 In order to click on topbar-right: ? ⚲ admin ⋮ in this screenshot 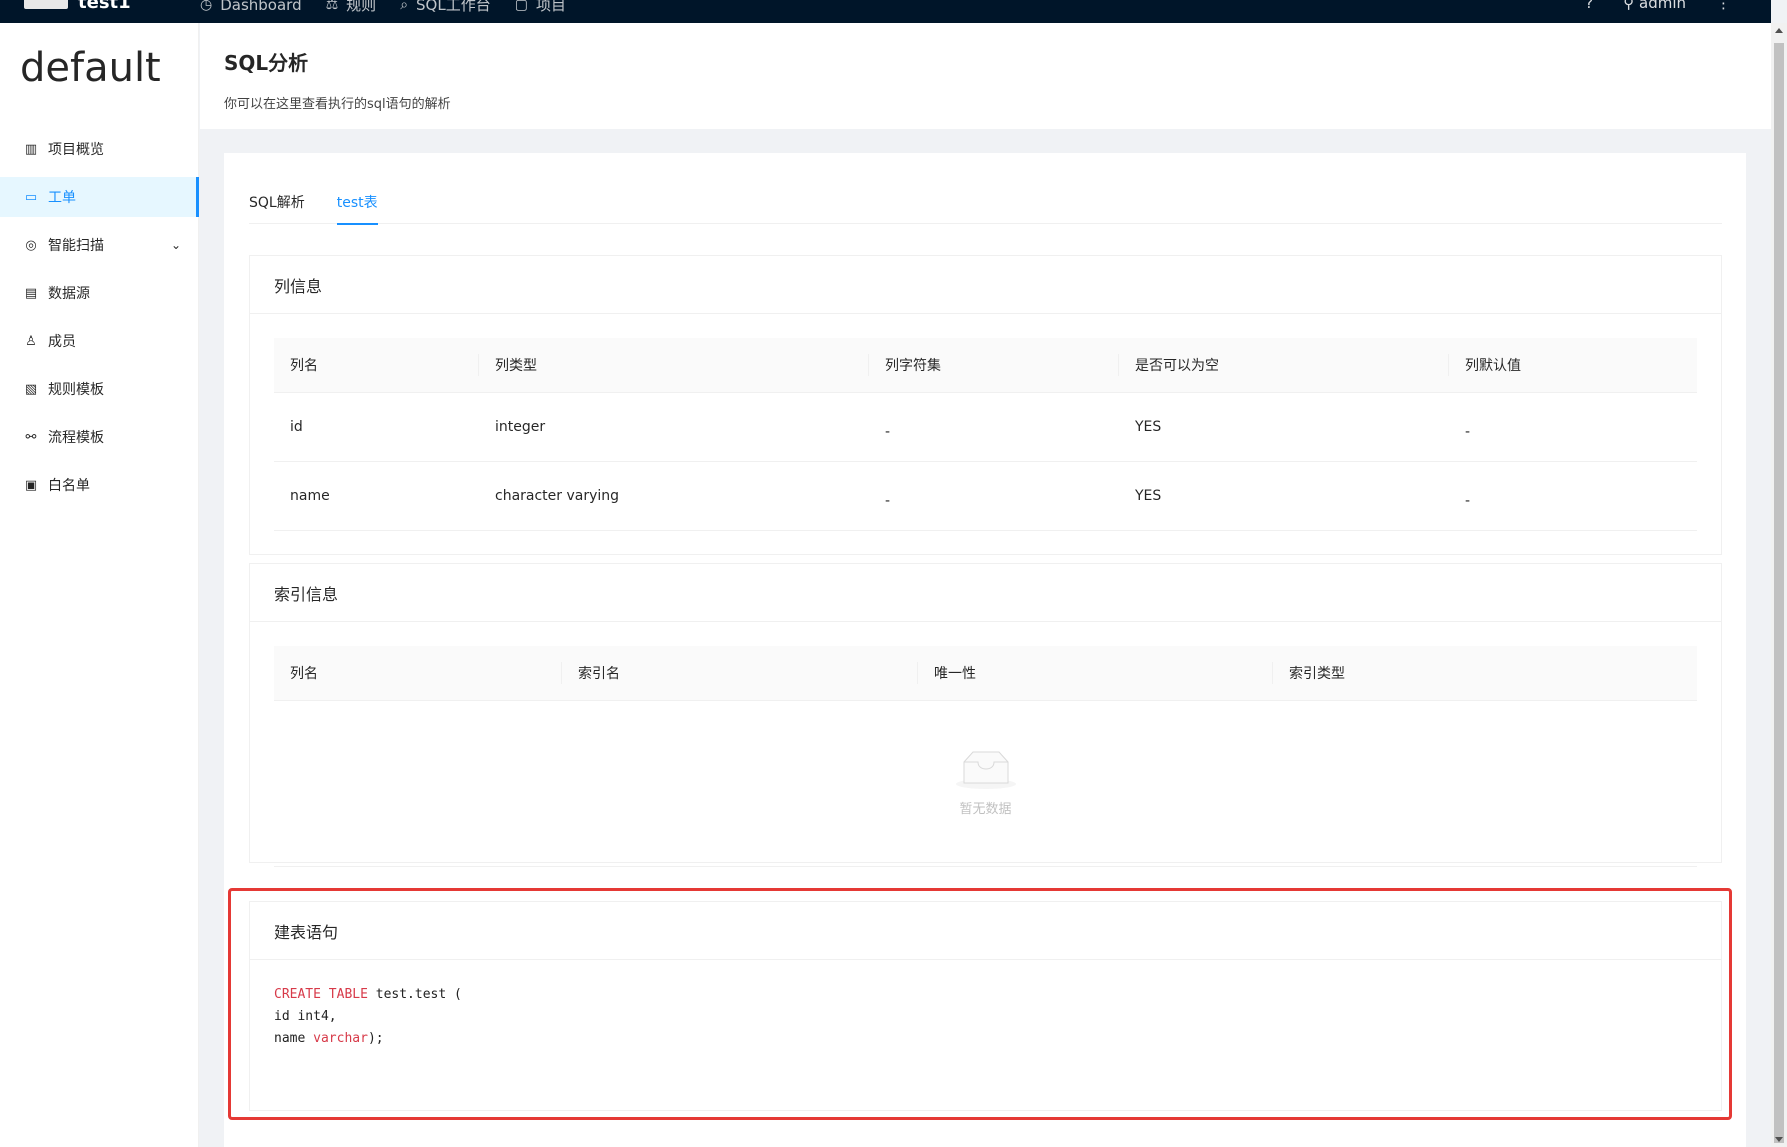, I will do `click(1658, 6)`.